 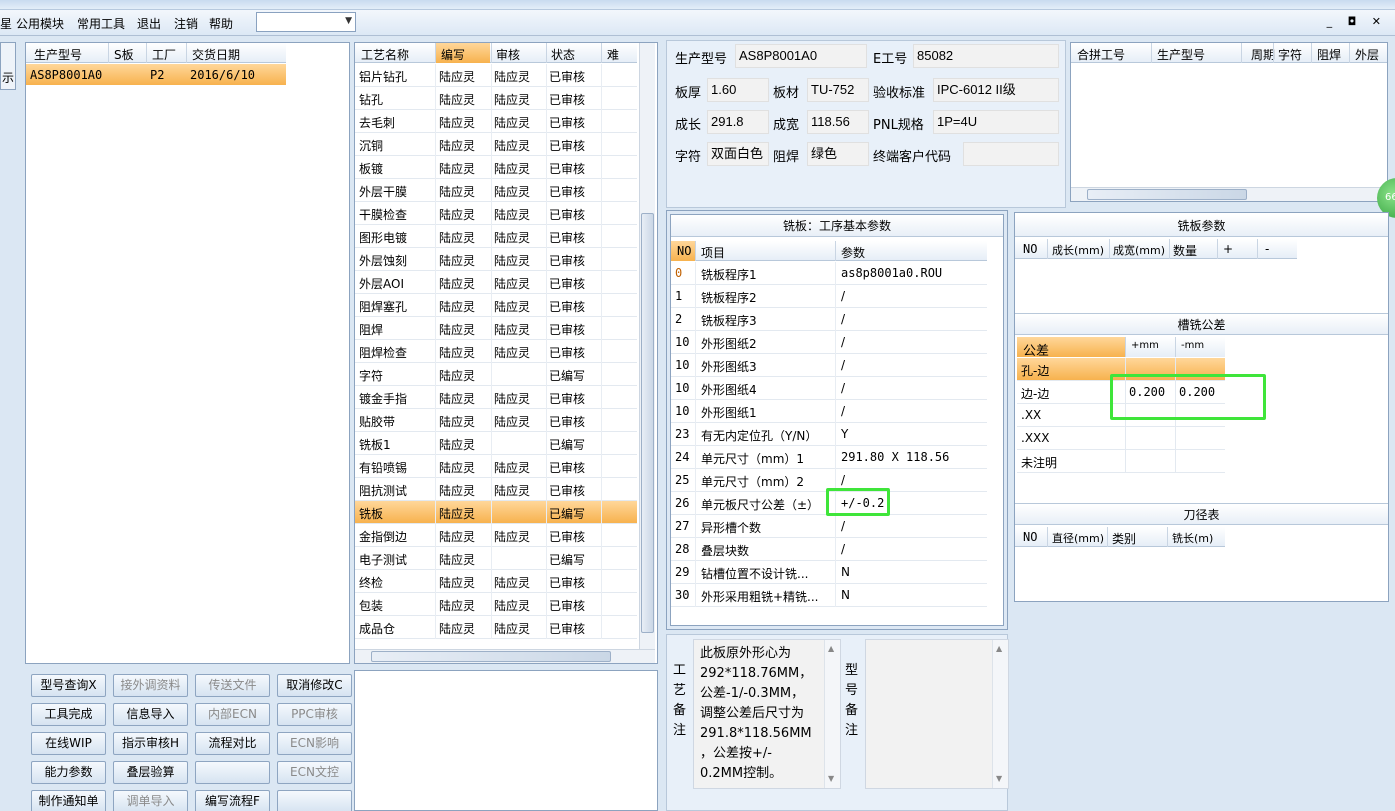 I want to click on width-field: 118.56, so click(x=838, y=122).